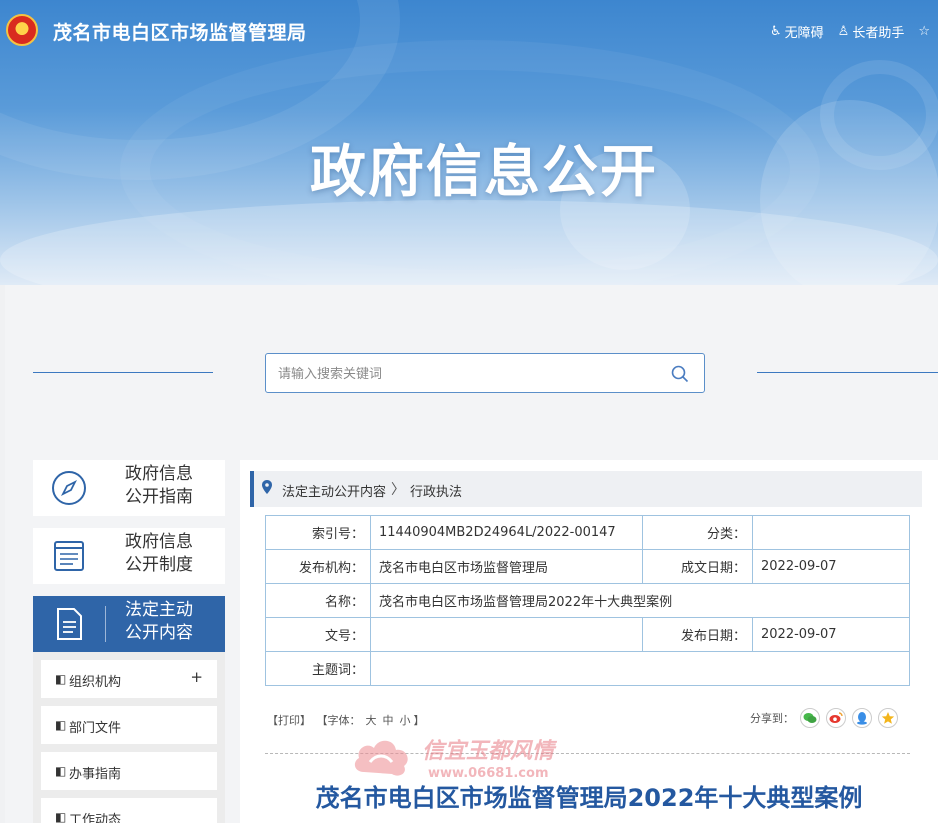 This screenshot has height=823, width=938. I want to click on elder-mode-link: ♙ 长者助手, so click(871, 31).